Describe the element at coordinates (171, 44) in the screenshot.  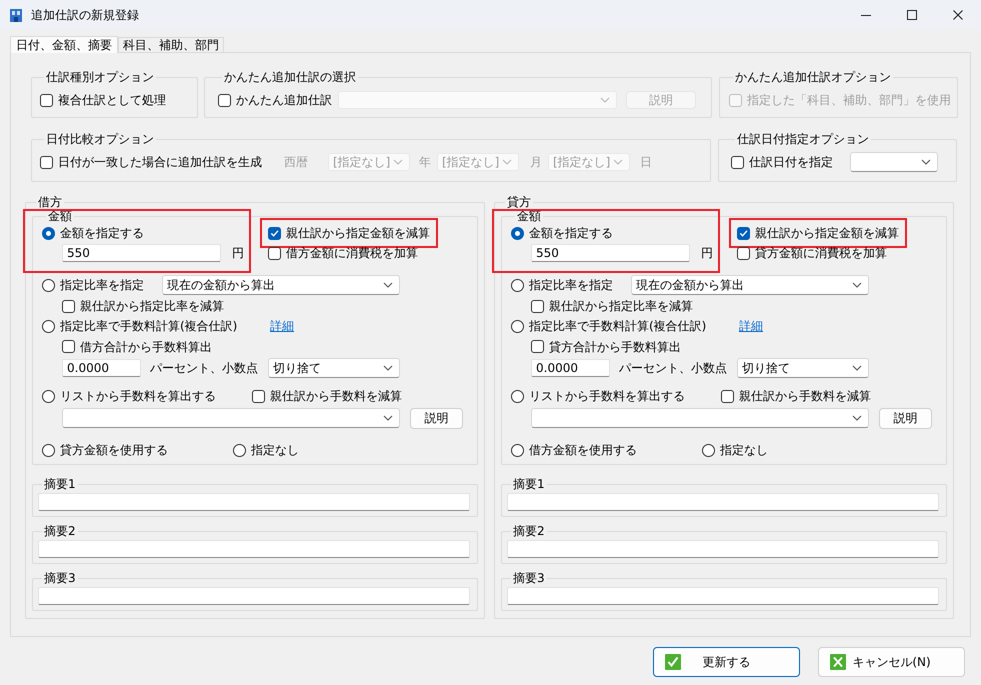
I see `tab: 科目、補助、部門` at that location.